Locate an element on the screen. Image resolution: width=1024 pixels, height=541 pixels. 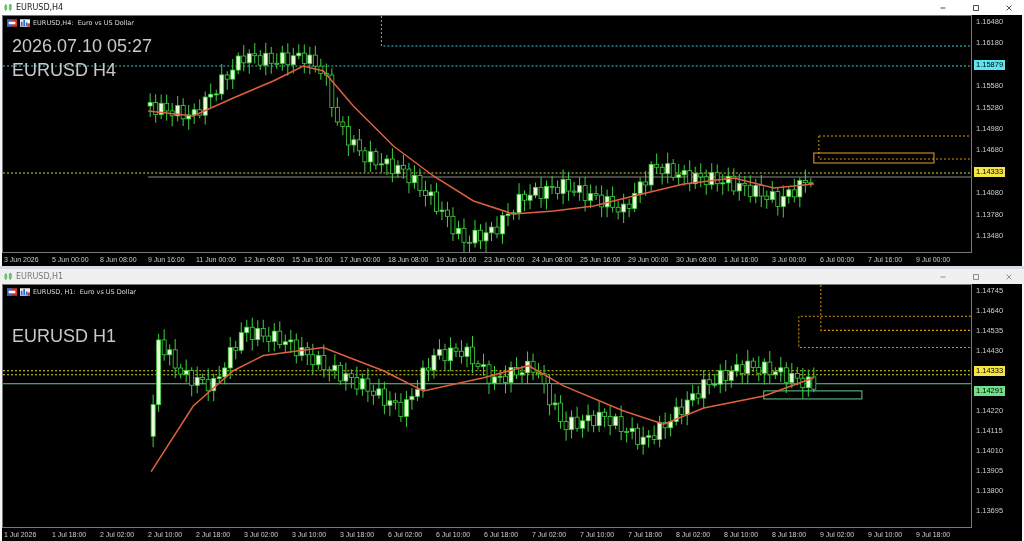
chart-label: EURUSD H1 is located at coordinates (64, 336).